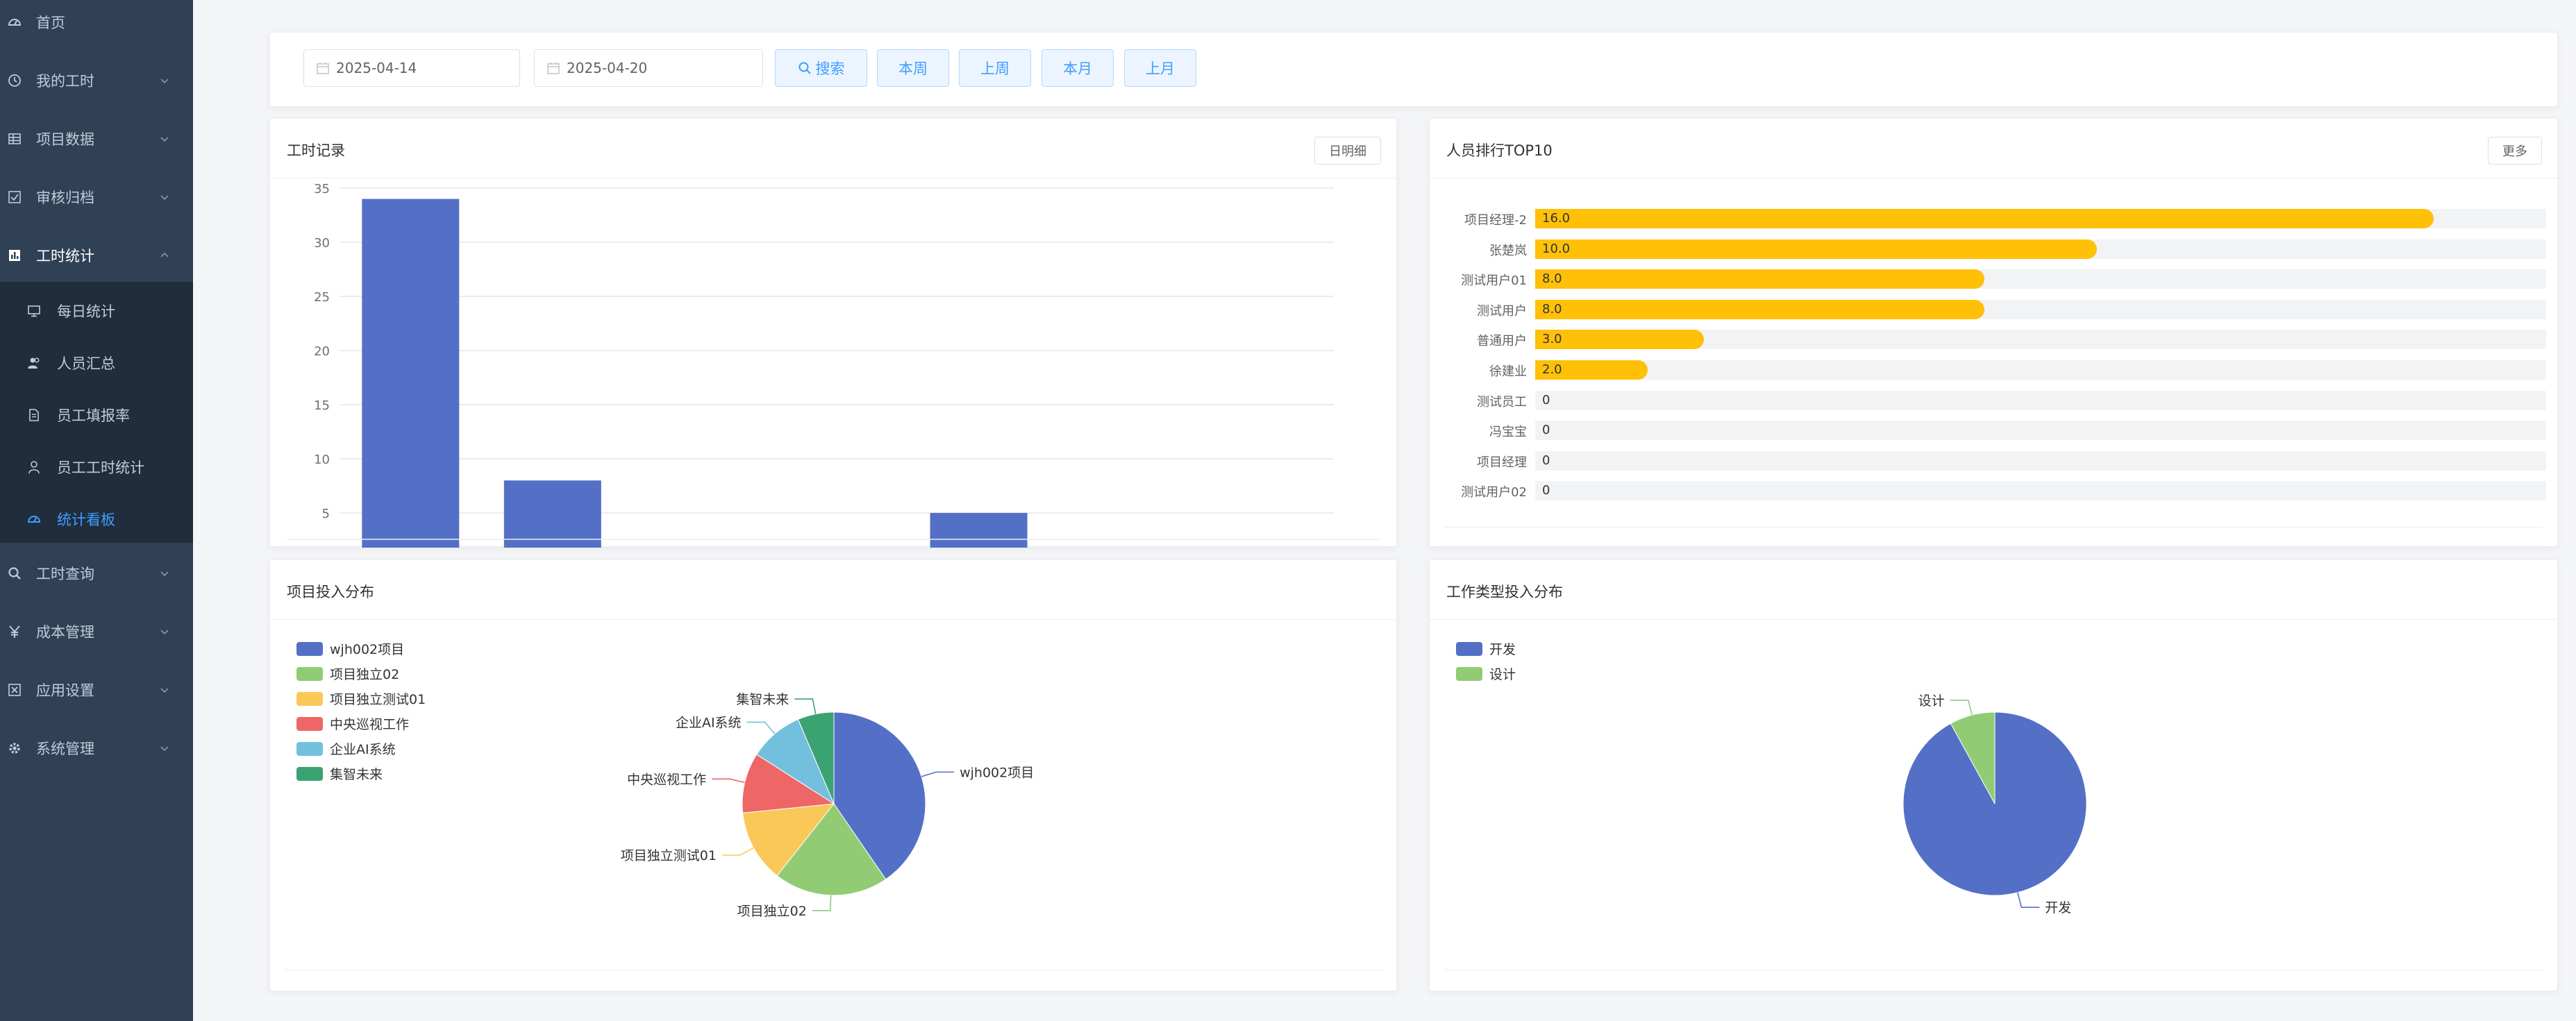 The height and width of the screenshot is (1021, 2576). Describe the element at coordinates (96, 139) in the screenshot. I see `sidebar-item-2: 项目数据` at that location.